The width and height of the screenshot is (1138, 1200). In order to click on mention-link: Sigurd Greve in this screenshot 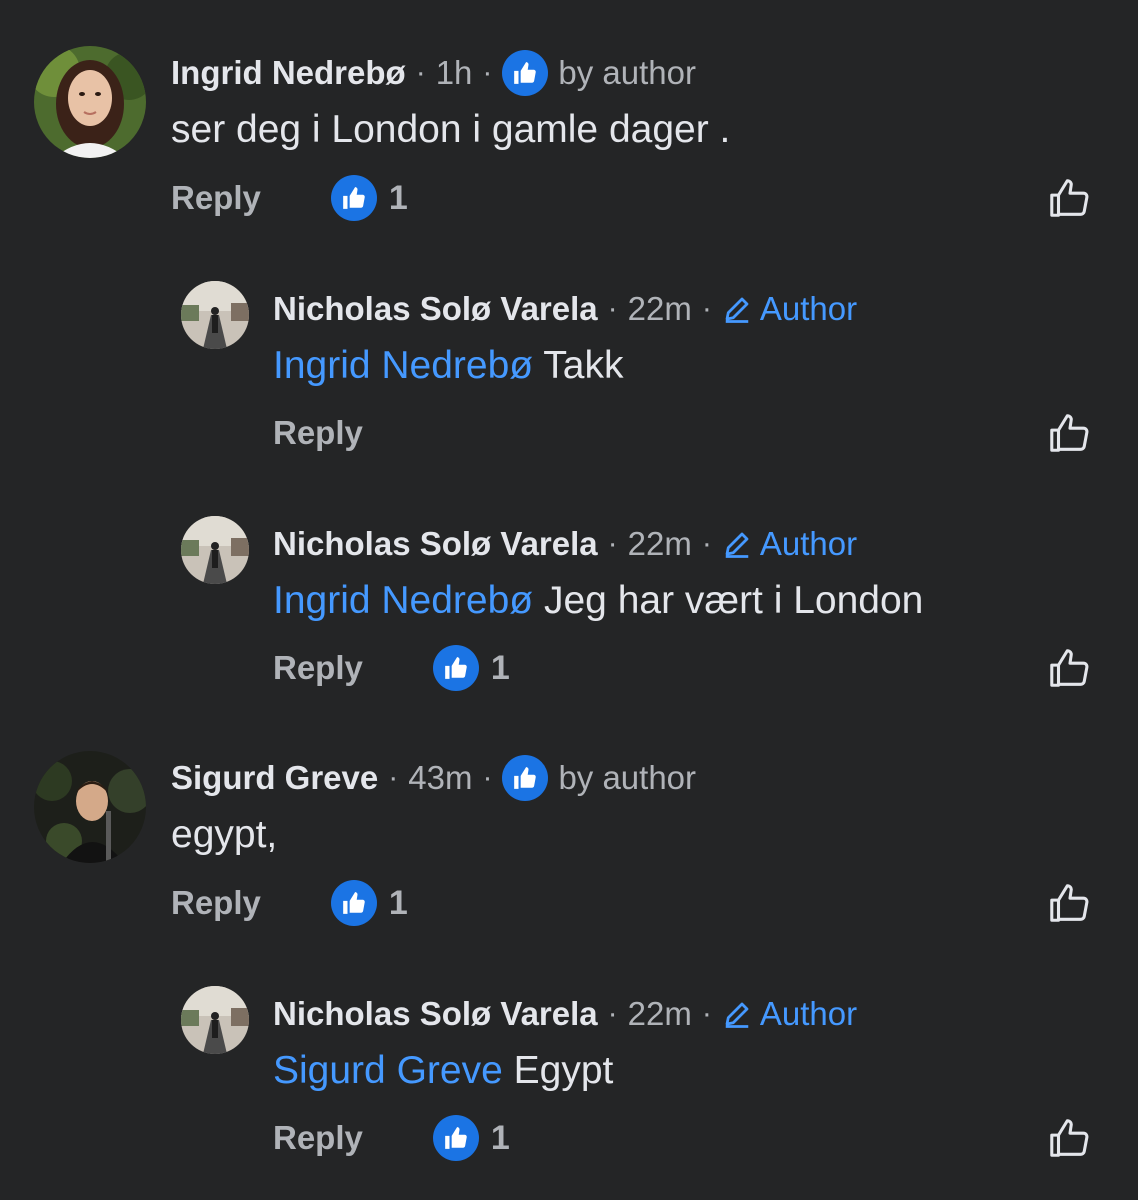, I will do `click(388, 1070)`.